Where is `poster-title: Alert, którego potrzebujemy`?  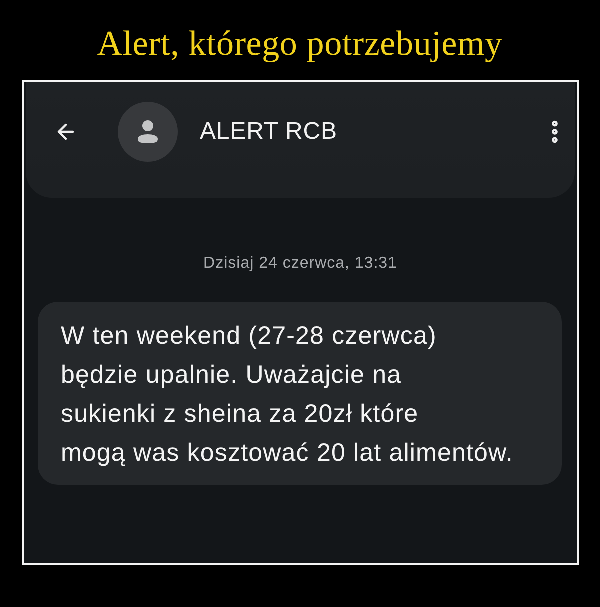
poster-title: Alert, którego potrzebujemy is located at coordinates (300, 44).